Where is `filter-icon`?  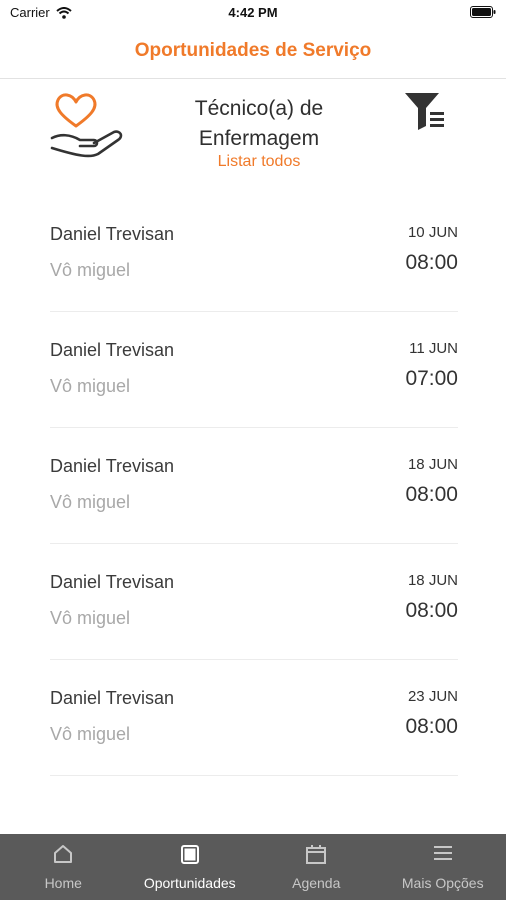 filter-icon is located at coordinates (425, 111).